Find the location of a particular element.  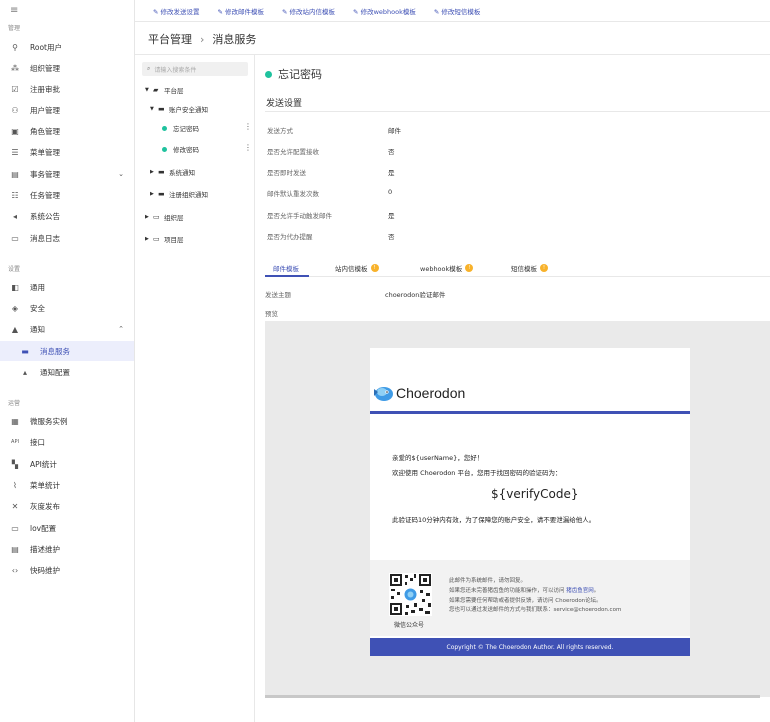

sidebar-item-organization: ⁂ 组织管理 is located at coordinates (67, 68).